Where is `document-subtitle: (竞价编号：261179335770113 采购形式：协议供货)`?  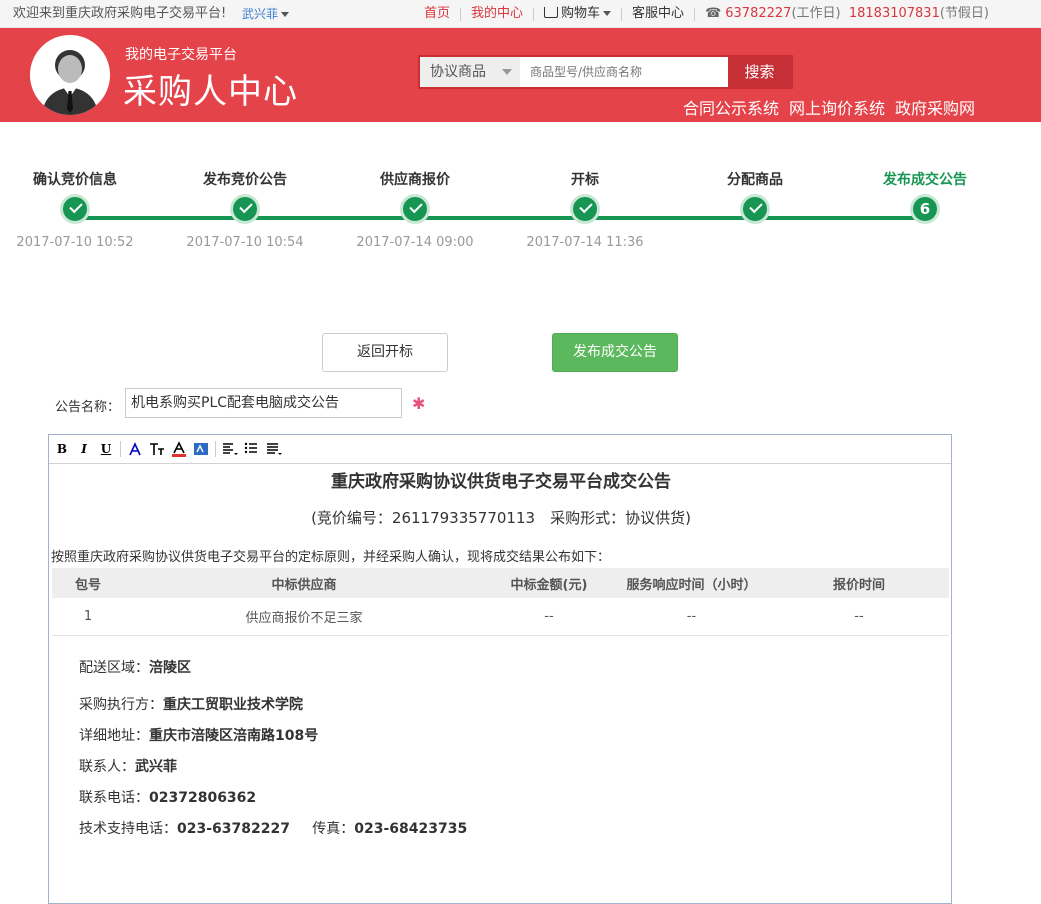 document-subtitle: (竞价编号：261179335770113 采购形式：协议供货) is located at coordinates (501, 518).